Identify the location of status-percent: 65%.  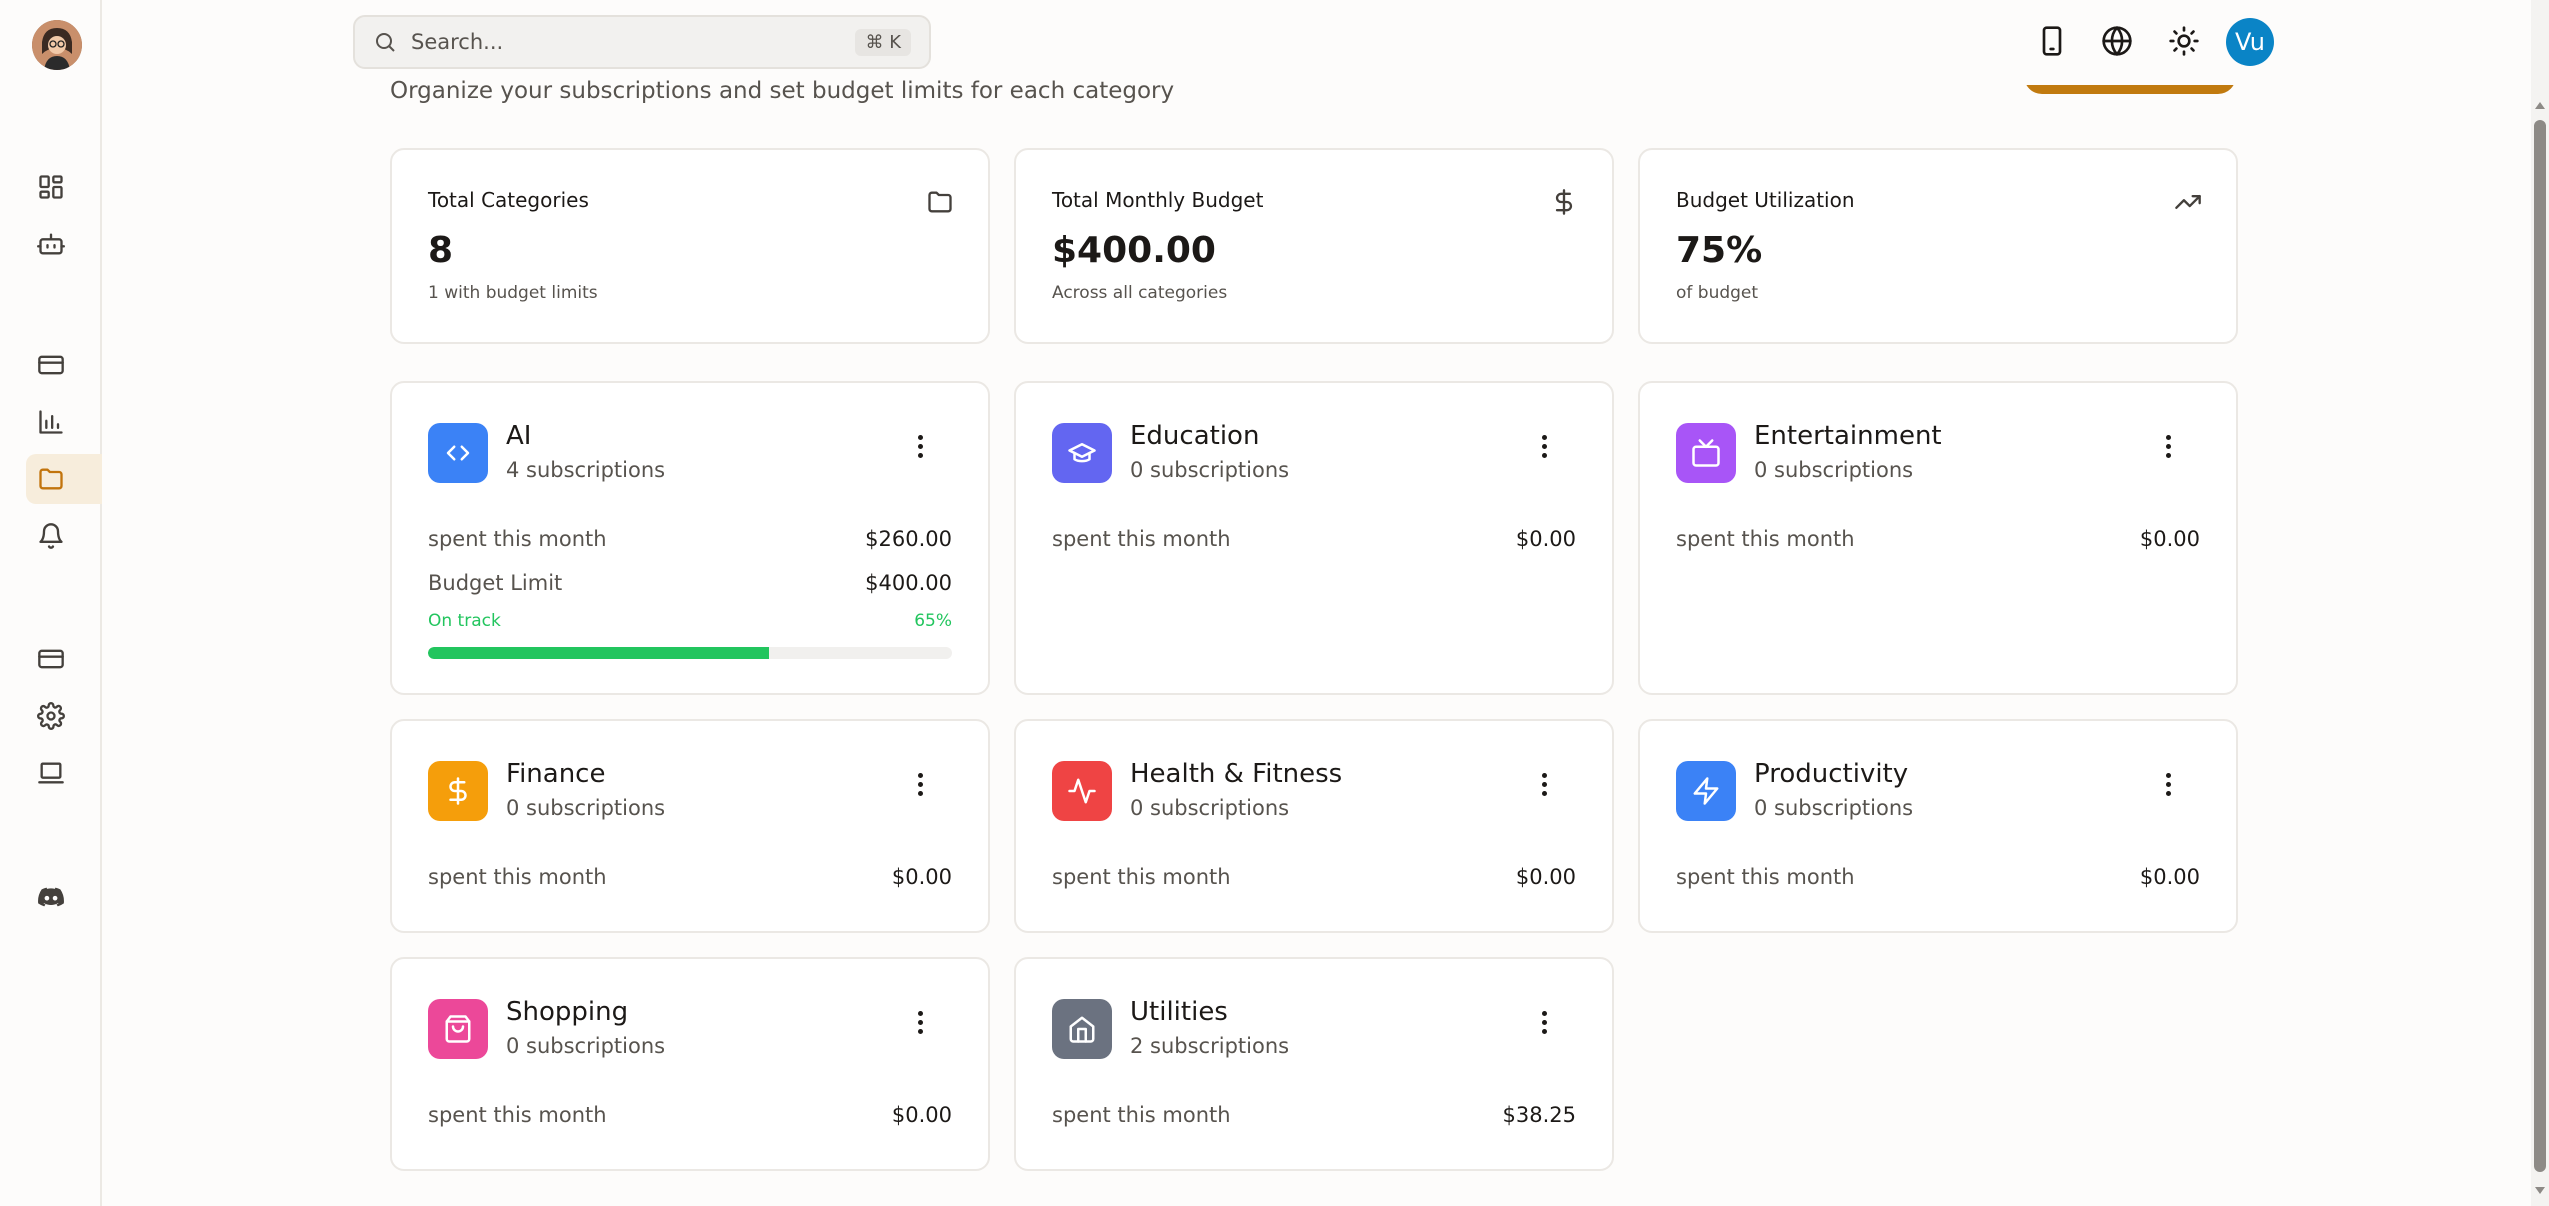
(933, 621).